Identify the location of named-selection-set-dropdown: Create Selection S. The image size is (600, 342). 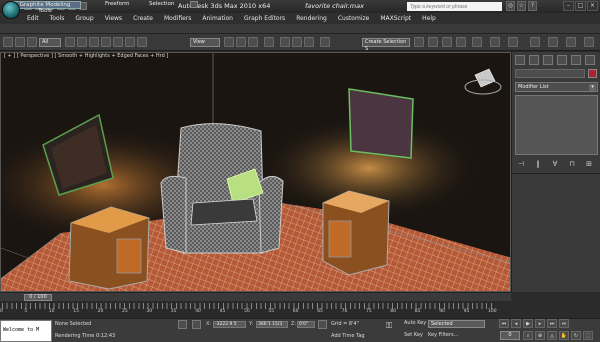
(386, 45).